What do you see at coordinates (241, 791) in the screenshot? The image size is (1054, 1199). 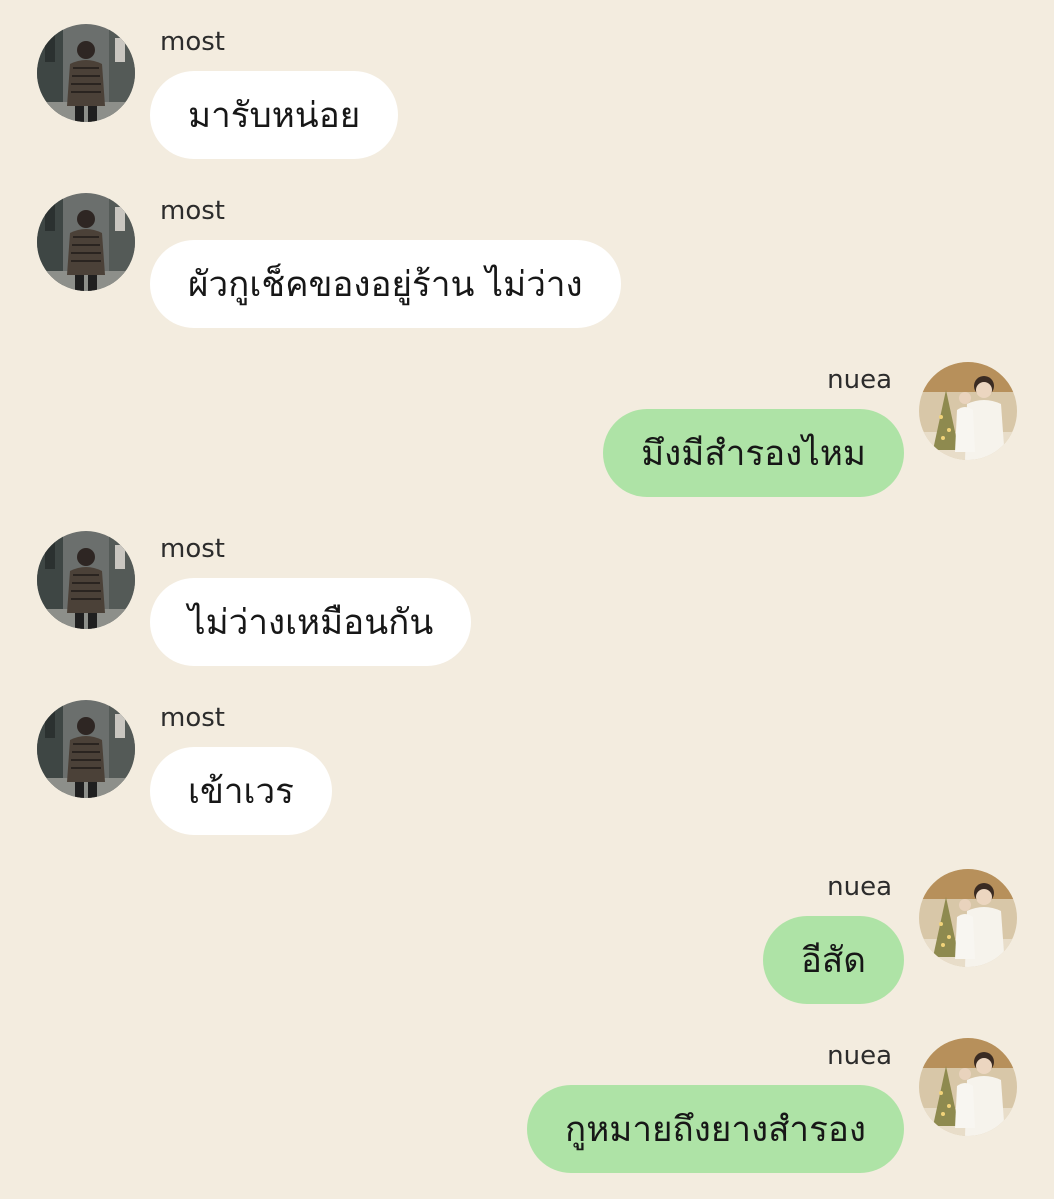 I see `message-bubble-incoming: เข้าเวร` at bounding box center [241, 791].